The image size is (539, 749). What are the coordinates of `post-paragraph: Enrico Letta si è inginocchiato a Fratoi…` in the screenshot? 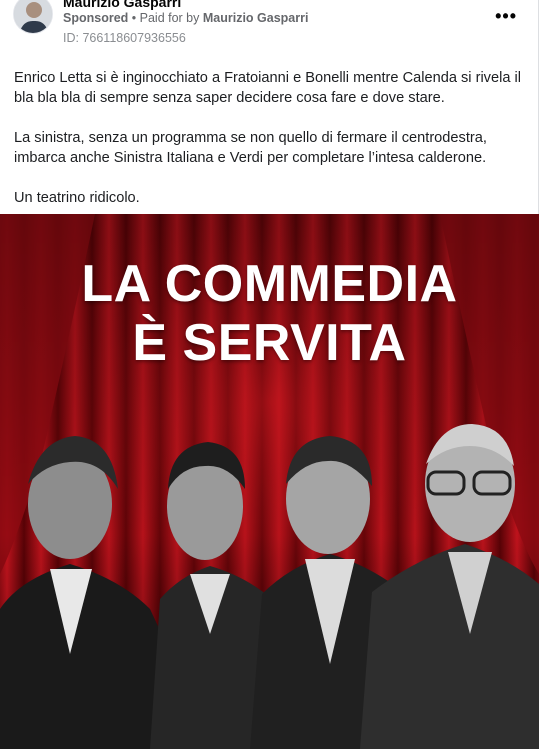 It's located at (267, 88).